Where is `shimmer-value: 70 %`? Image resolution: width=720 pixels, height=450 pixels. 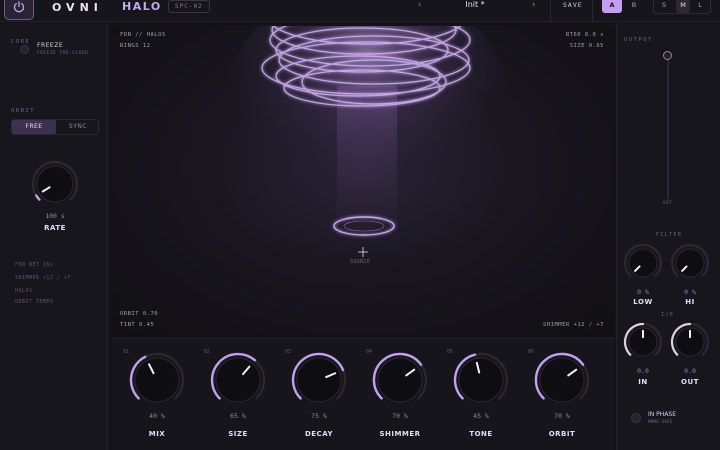
shimmer-value: 70 % is located at coordinates (400, 416).